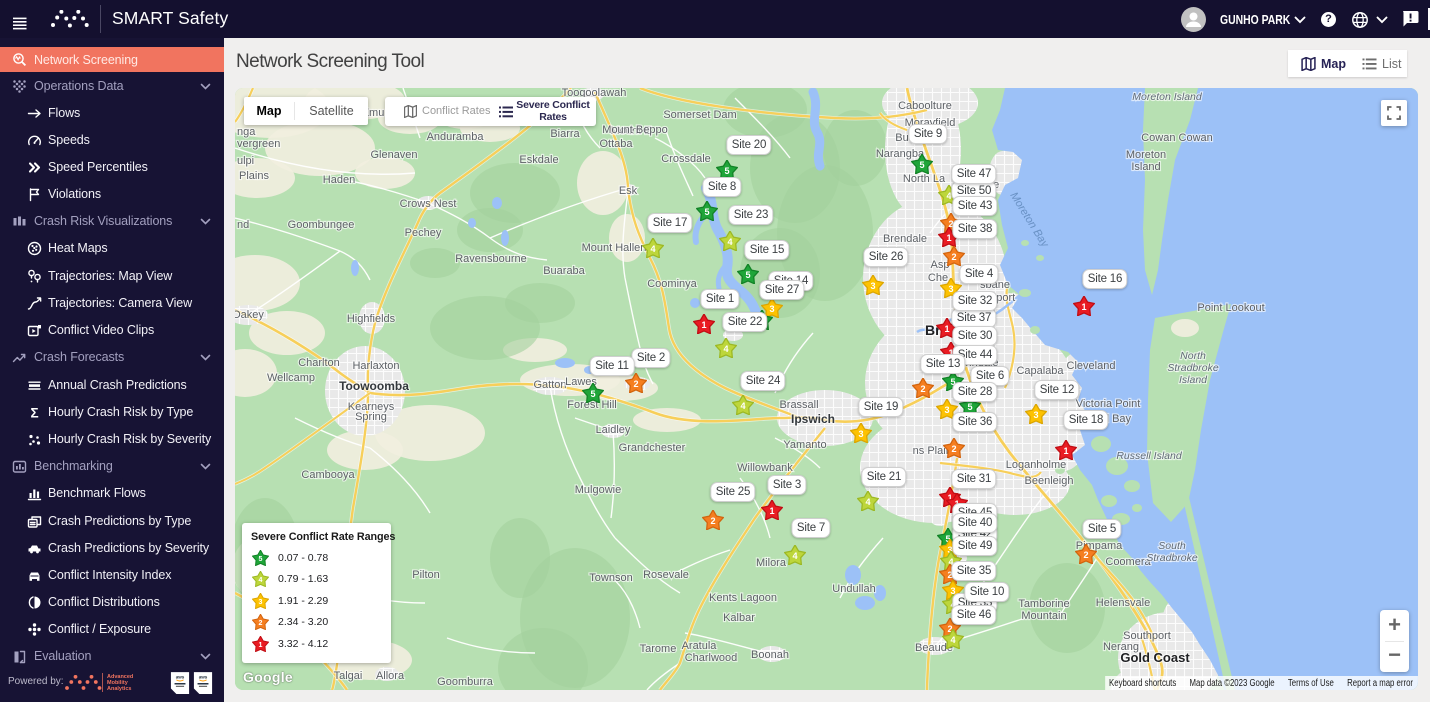  Describe the element at coordinates (1149, 456) in the screenshot. I see `svg-text: Russell Island` at that location.